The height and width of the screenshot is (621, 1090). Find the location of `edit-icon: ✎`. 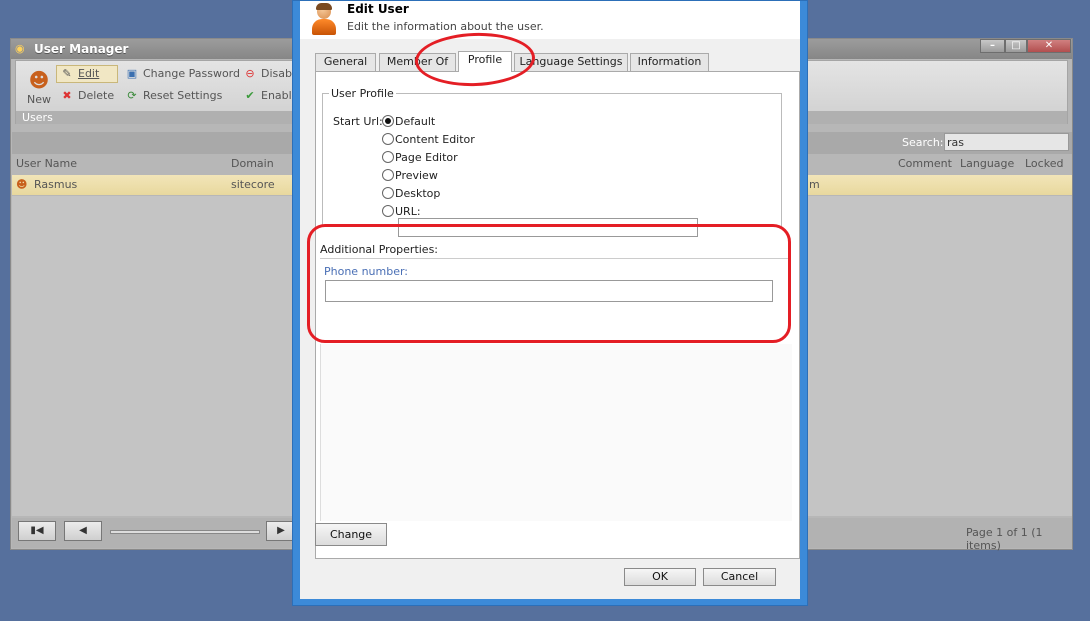

edit-icon: ✎ is located at coordinates (67, 73).